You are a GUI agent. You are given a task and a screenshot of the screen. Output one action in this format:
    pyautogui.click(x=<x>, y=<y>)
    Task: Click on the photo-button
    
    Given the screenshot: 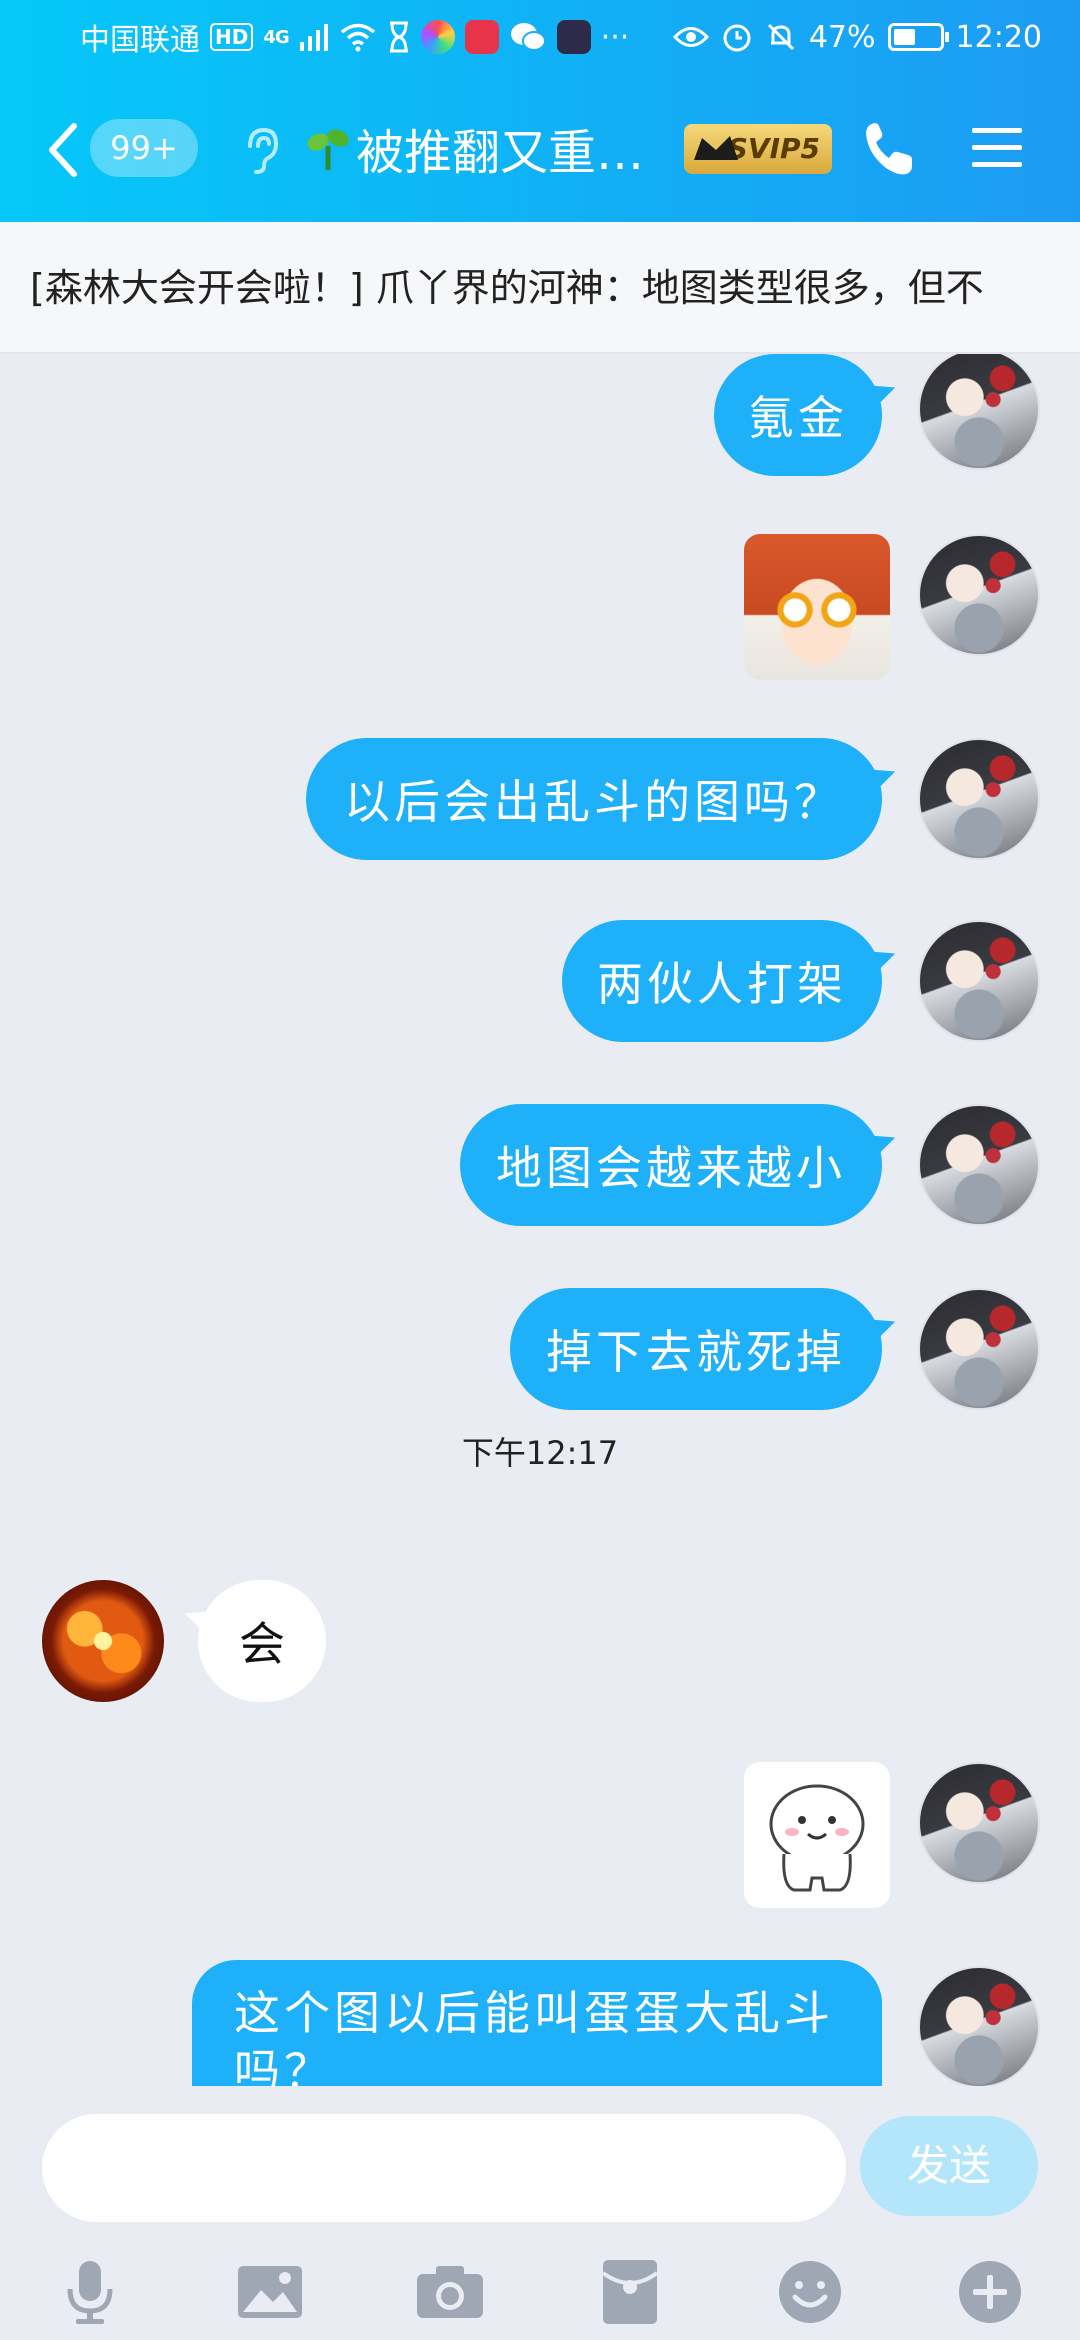 What is the action you would take?
    pyautogui.click(x=270, y=2292)
    